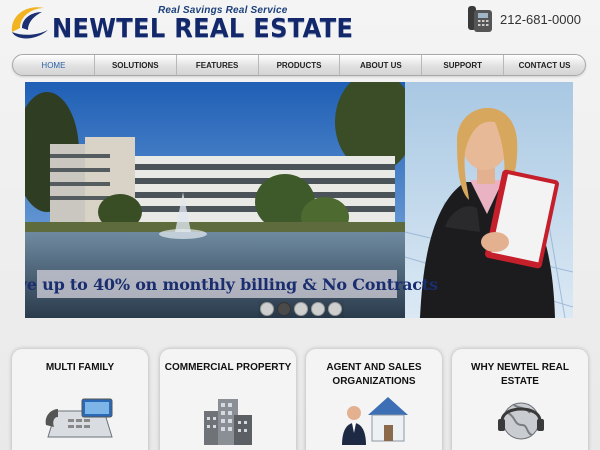 The width and height of the screenshot is (600, 450). What do you see at coordinates (374, 374) in the screenshot?
I see `card-title: AGENT AND SALES ORGANIZATIONS` at bounding box center [374, 374].